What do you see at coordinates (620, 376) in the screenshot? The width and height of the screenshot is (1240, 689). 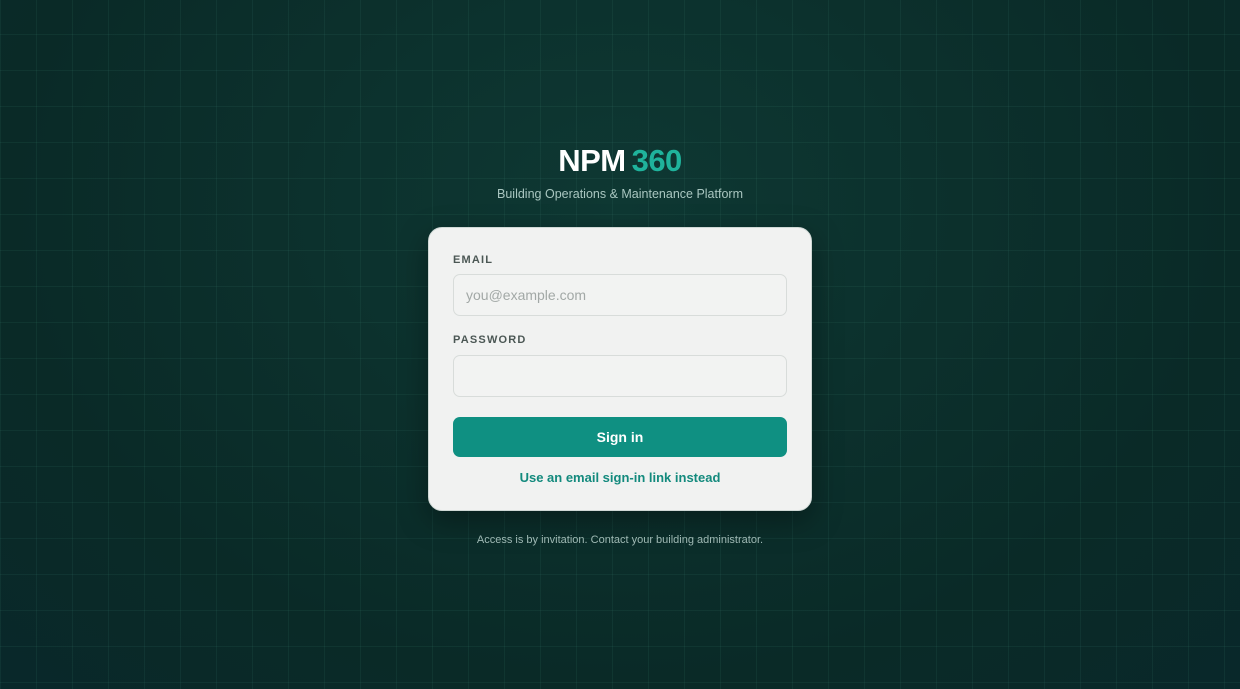 I see `password-field` at bounding box center [620, 376].